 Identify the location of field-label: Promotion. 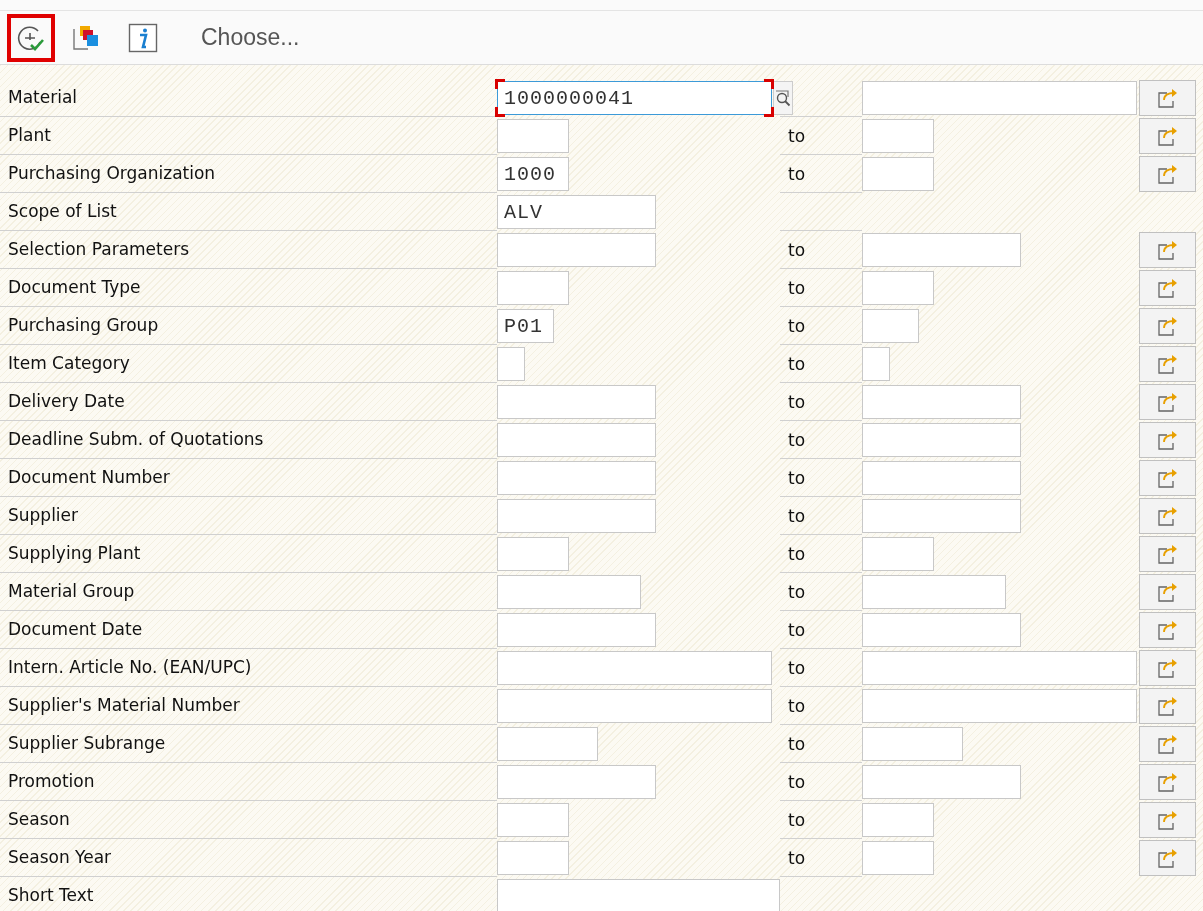
(248, 782).